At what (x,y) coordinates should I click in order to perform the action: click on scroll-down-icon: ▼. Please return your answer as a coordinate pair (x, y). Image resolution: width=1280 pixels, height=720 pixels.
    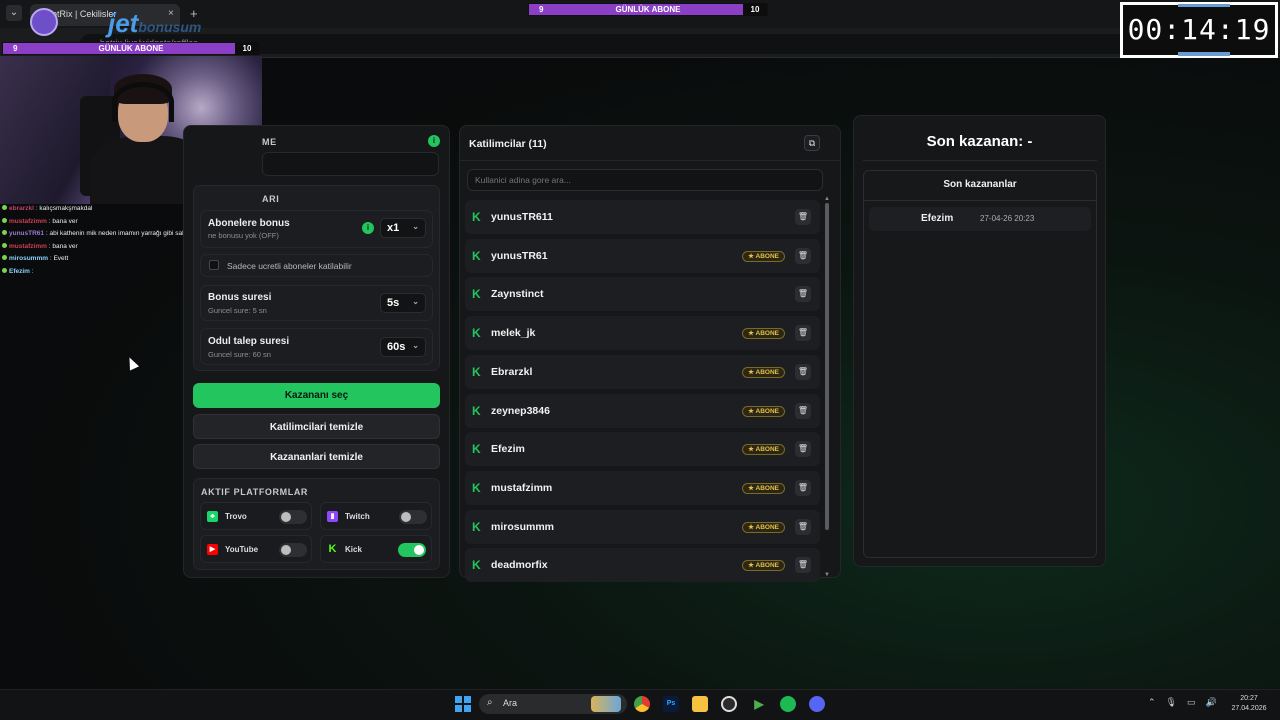
    Looking at the image, I should click on (827, 575).